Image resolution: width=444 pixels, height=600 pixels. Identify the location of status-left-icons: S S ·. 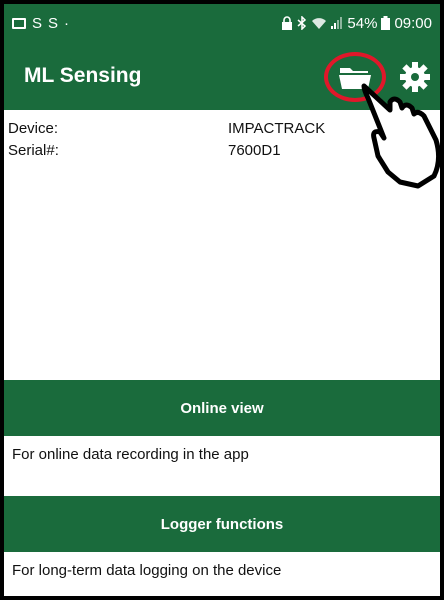
(40, 23).